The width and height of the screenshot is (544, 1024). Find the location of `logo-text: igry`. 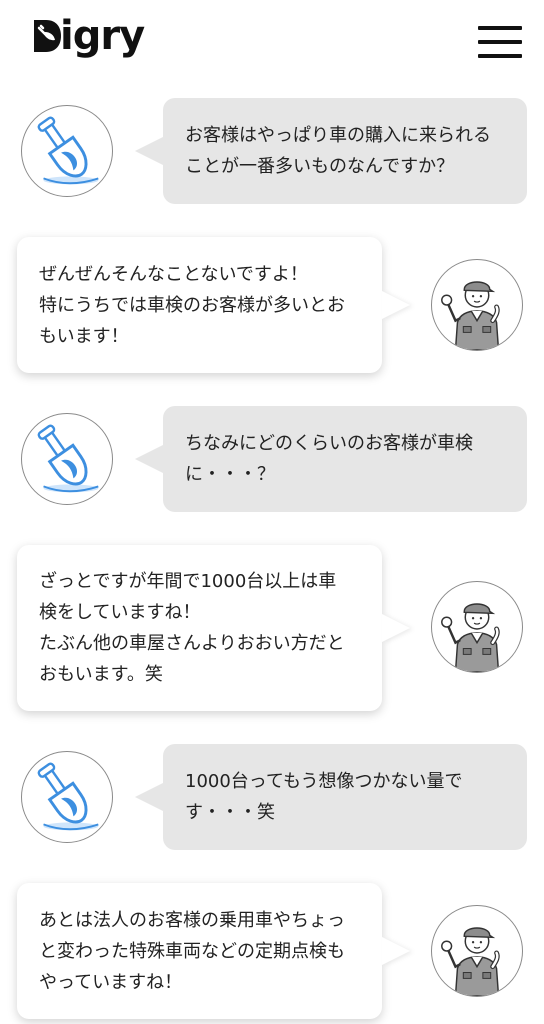

logo-text: igry is located at coordinates (102, 36).